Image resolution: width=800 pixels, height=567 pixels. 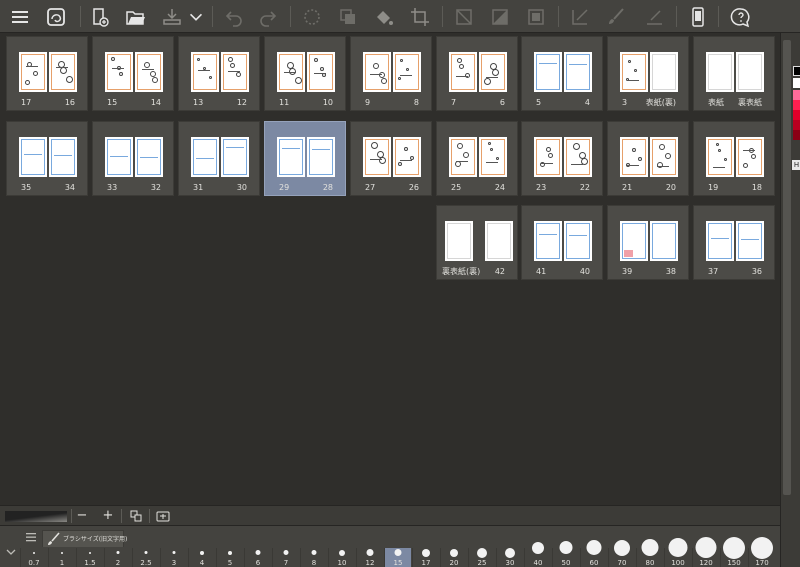 What do you see at coordinates (82, 516) in the screenshot?
I see `zoom-out-button: −` at bounding box center [82, 516].